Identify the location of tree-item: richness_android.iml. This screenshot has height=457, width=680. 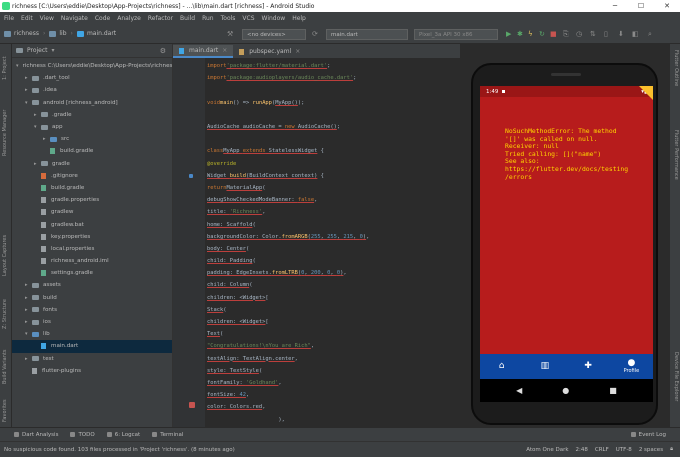
(92, 261).